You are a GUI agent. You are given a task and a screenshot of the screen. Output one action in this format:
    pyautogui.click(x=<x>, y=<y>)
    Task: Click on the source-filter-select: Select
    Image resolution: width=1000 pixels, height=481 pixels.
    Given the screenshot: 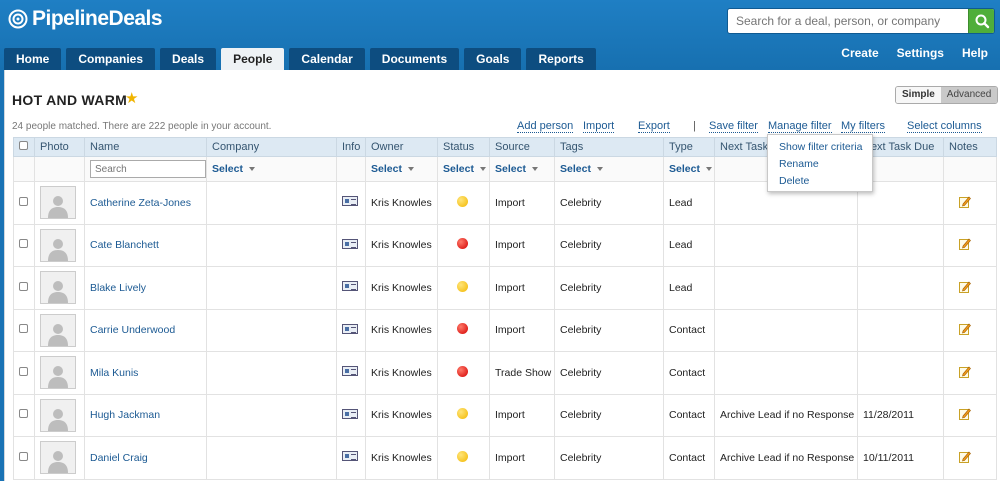 What is the action you would take?
    pyautogui.click(x=516, y=169)
    